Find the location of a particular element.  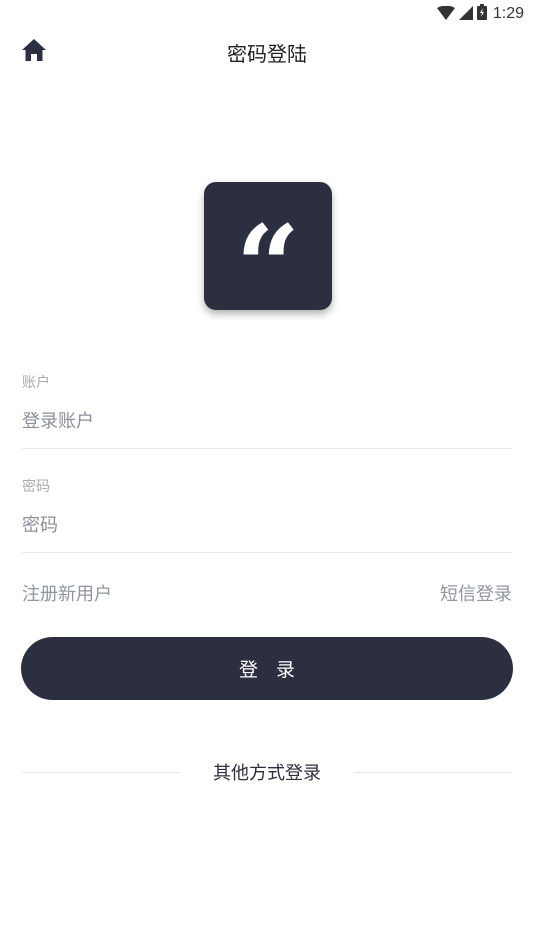

app-logo: “ is located at coordinates (268, 253).